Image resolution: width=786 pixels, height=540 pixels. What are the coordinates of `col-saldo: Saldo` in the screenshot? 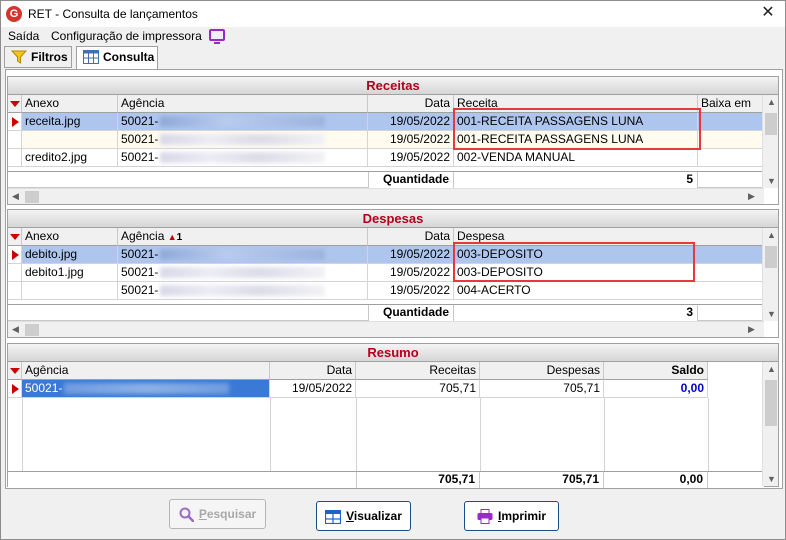 It's located at (656, 371).